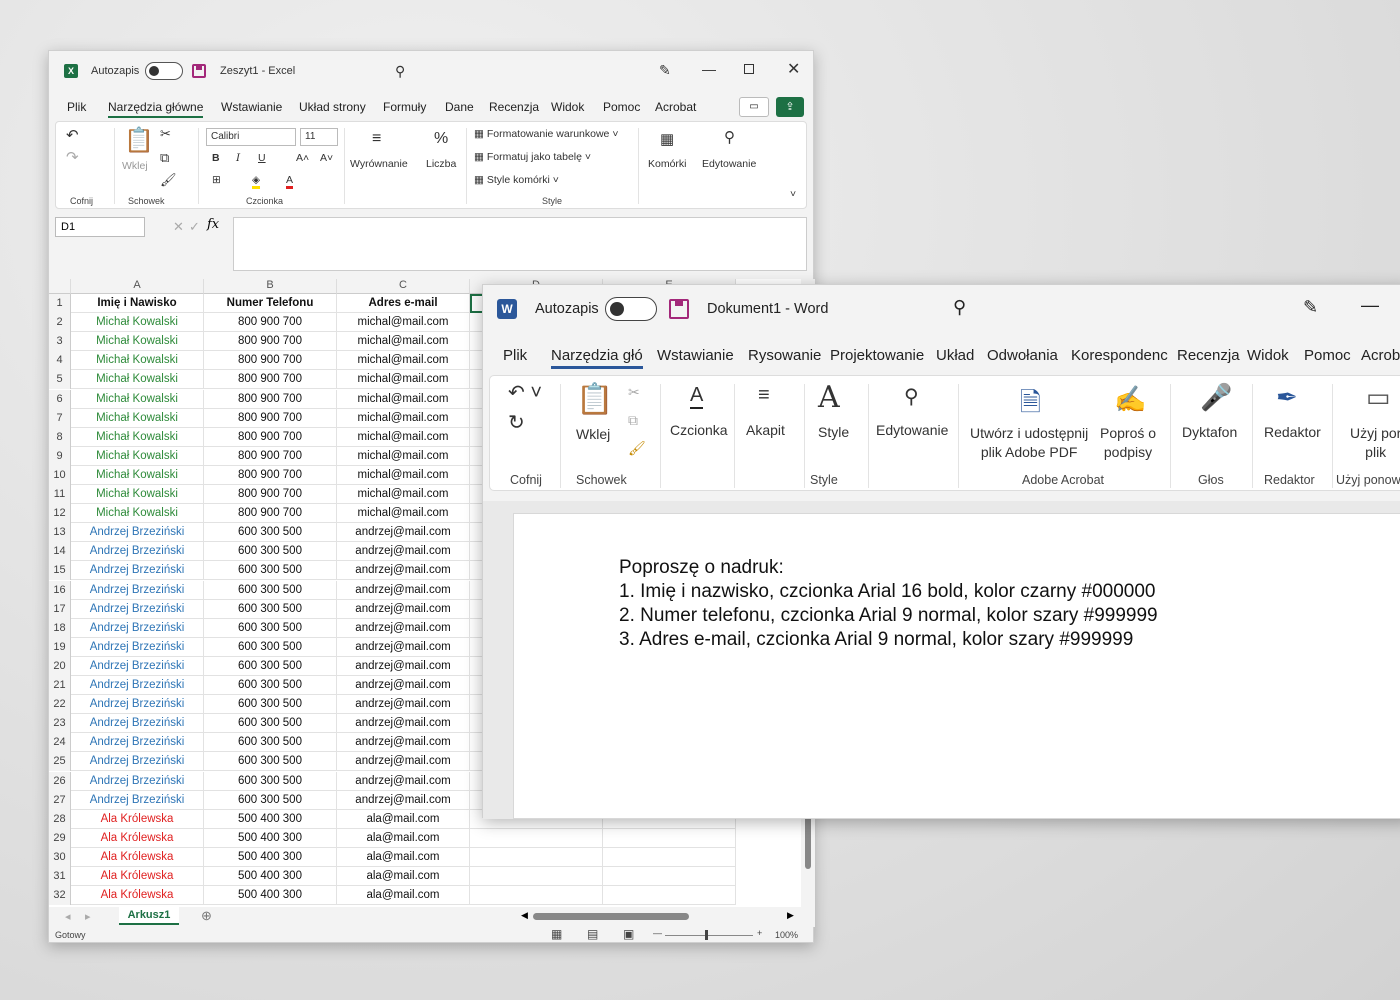  Describe the element at coordinates (251, 137) in the screenshot. I see `font-name-select: Calibri` at that location.